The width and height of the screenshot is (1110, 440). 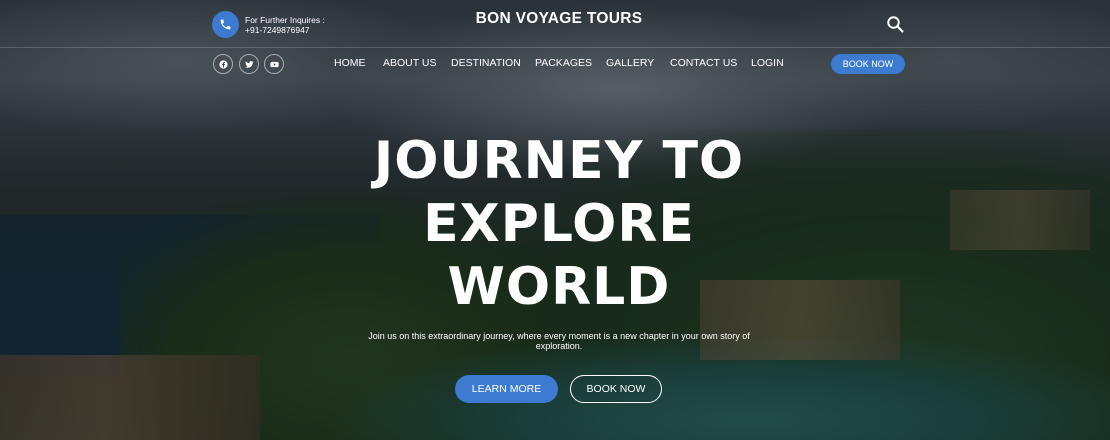 I want to click on nav-home: HOME, so click(x=350, y=63).